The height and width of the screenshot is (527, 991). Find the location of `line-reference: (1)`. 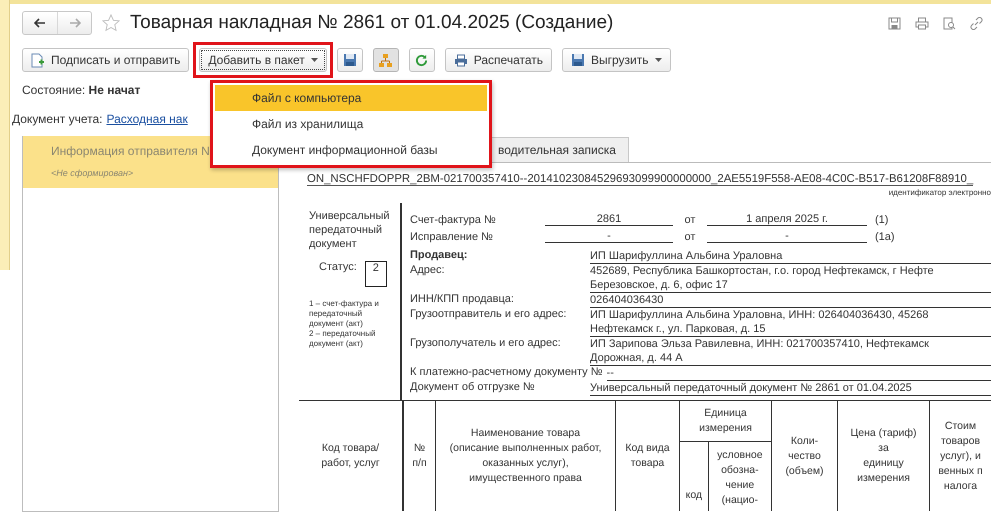

line-reference: (1) is located at coordinates (881, 220).